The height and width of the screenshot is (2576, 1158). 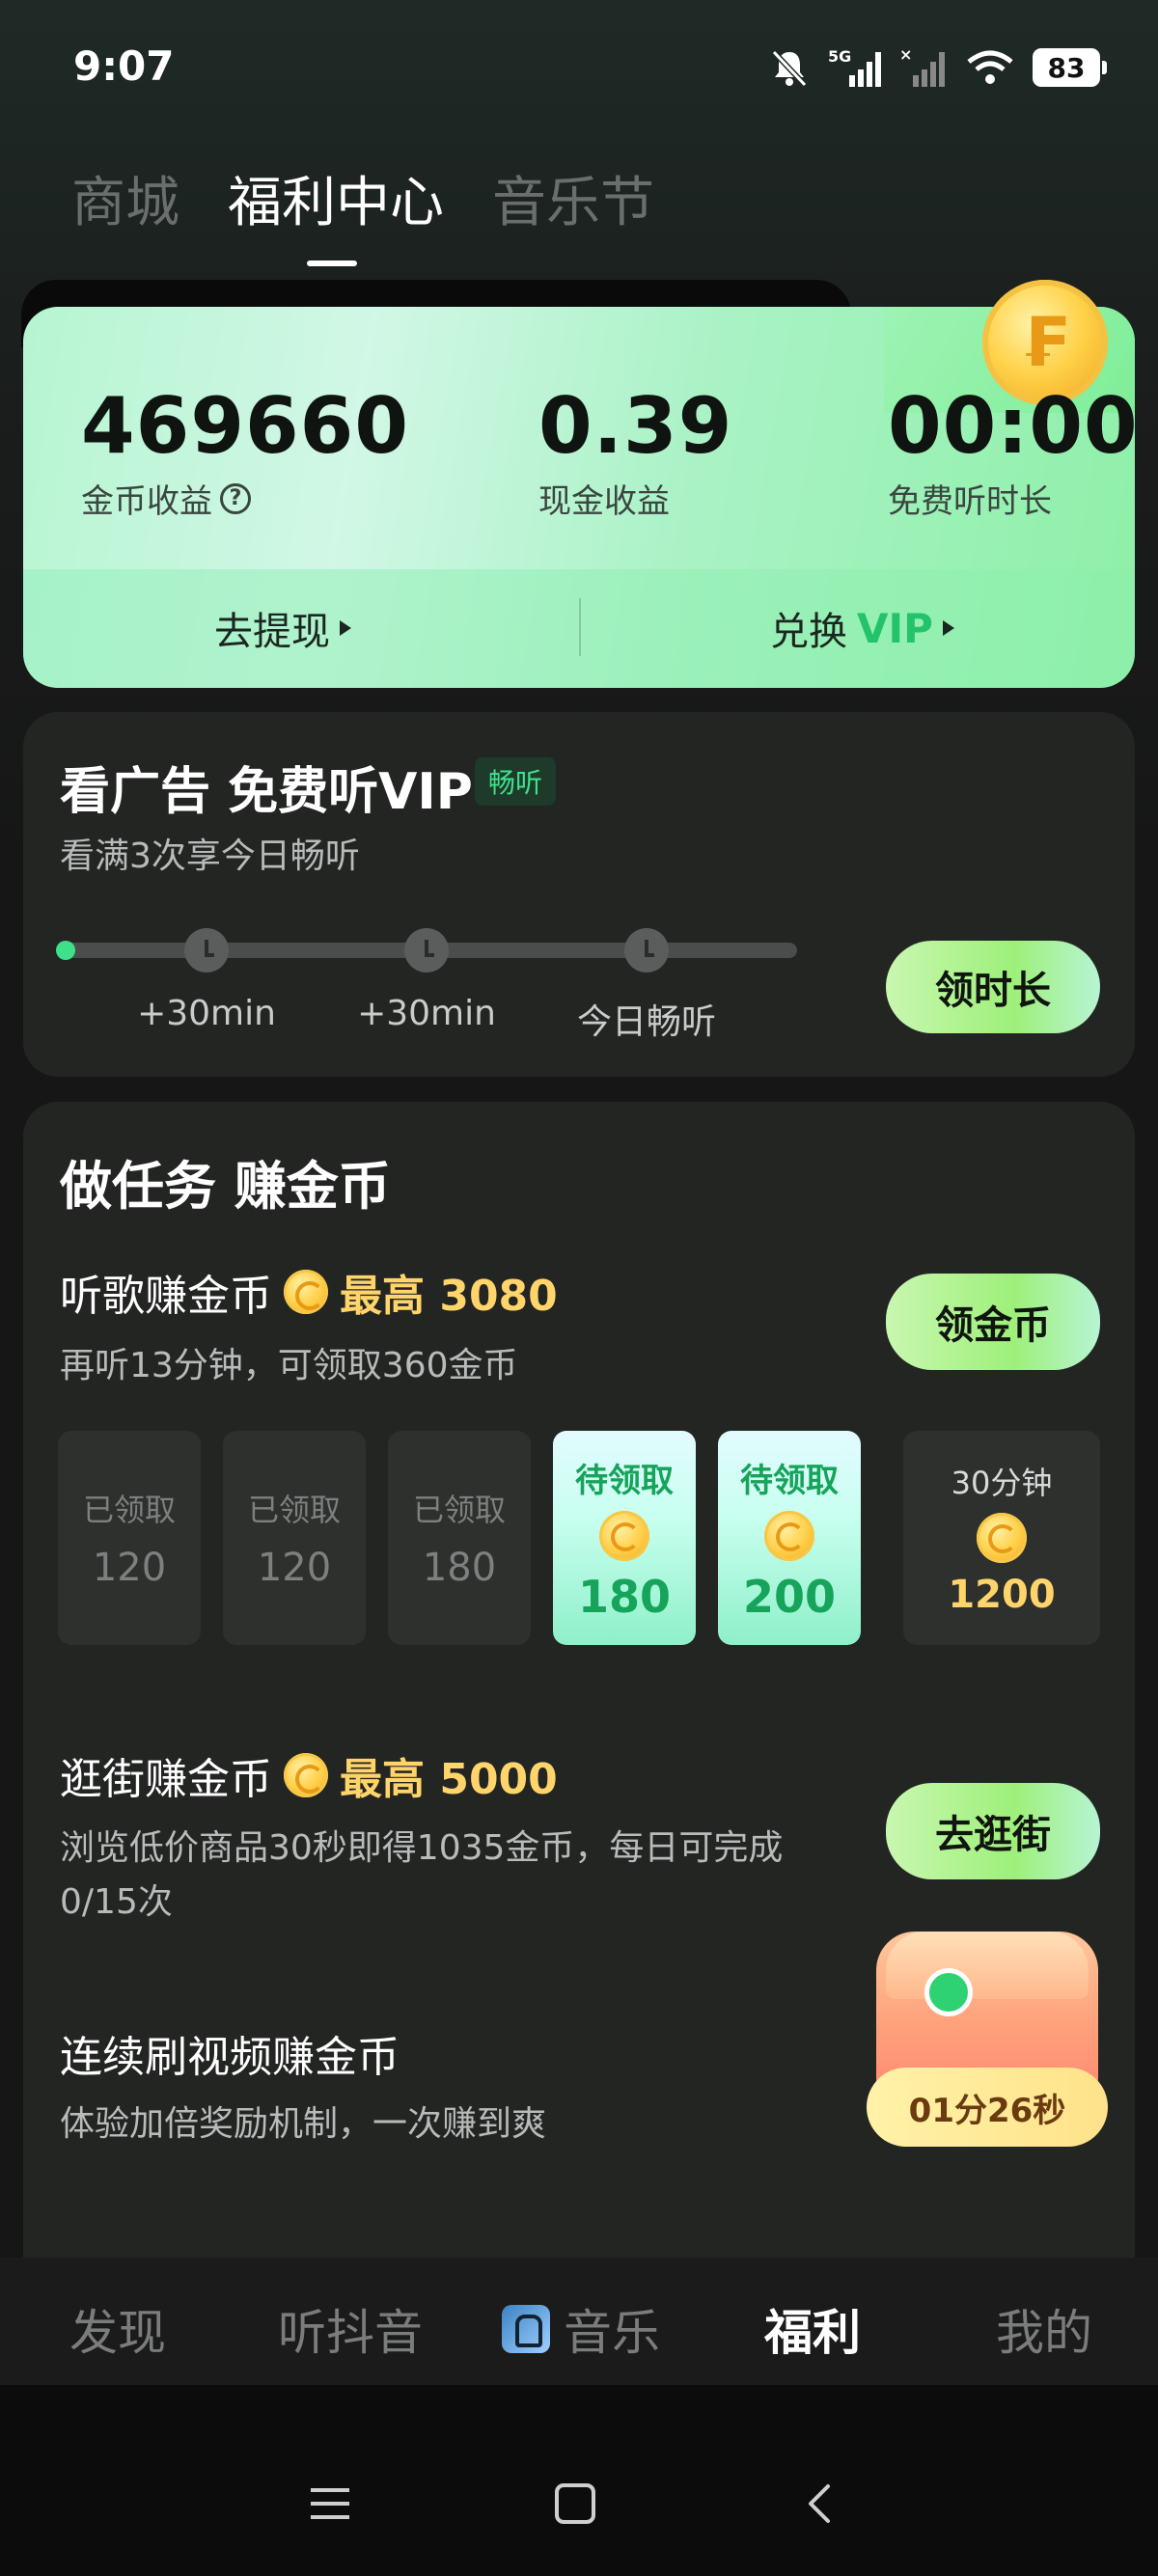 I want to click on video-task-subtitle: 体验加倍奖励机制，一次赚到爽, so click(x=303, y=2124).